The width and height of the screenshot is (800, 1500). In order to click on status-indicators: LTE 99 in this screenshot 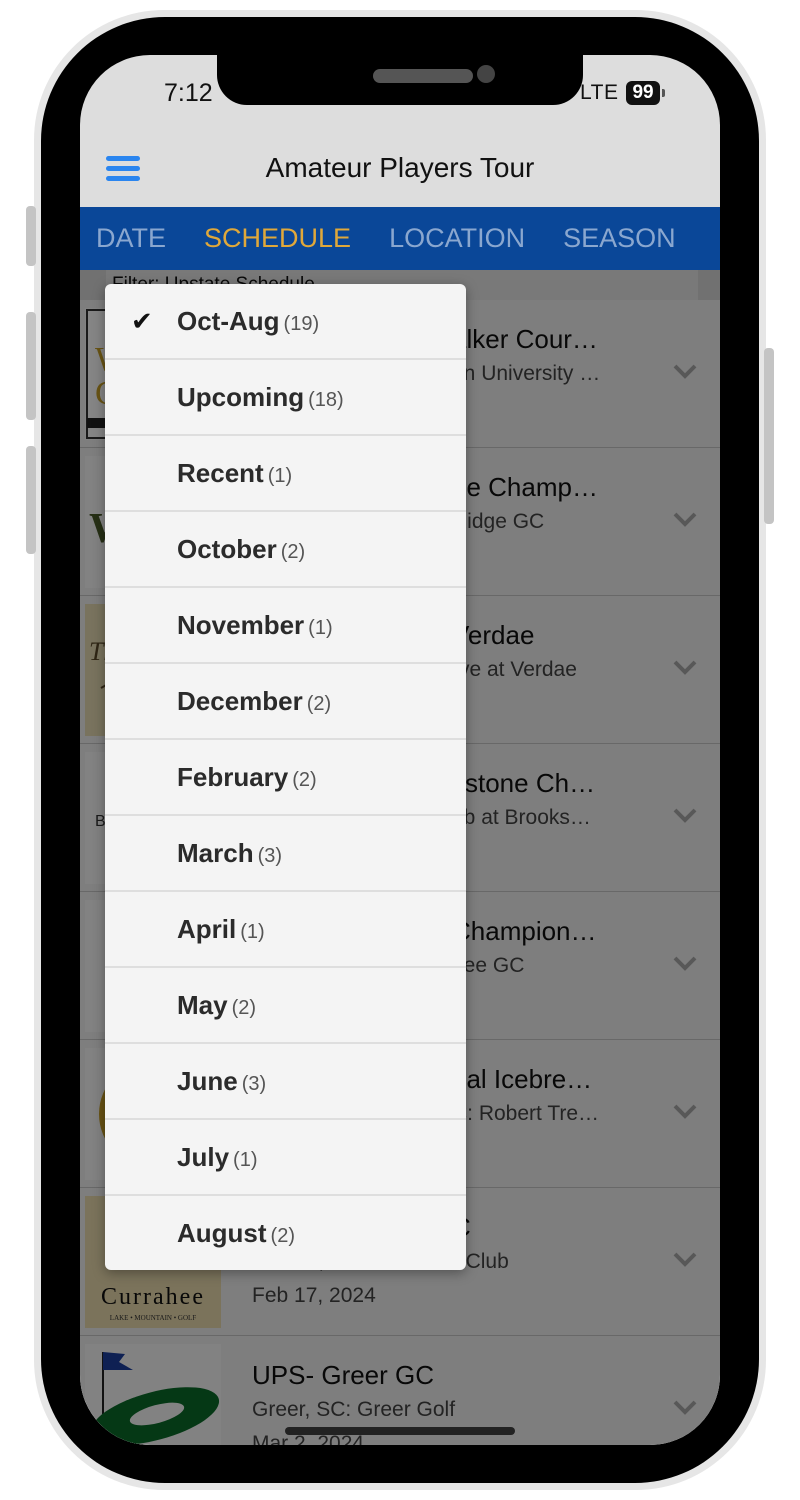, I will do `click(622, 93)`.